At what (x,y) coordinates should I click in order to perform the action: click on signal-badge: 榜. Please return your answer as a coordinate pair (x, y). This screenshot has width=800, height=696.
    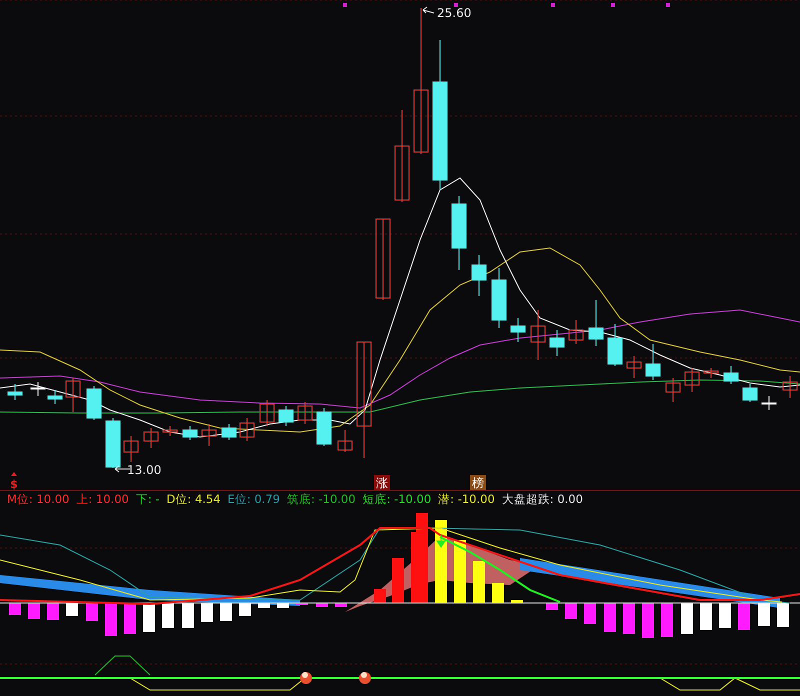
    Looking at the image, I should click on (478, 482).